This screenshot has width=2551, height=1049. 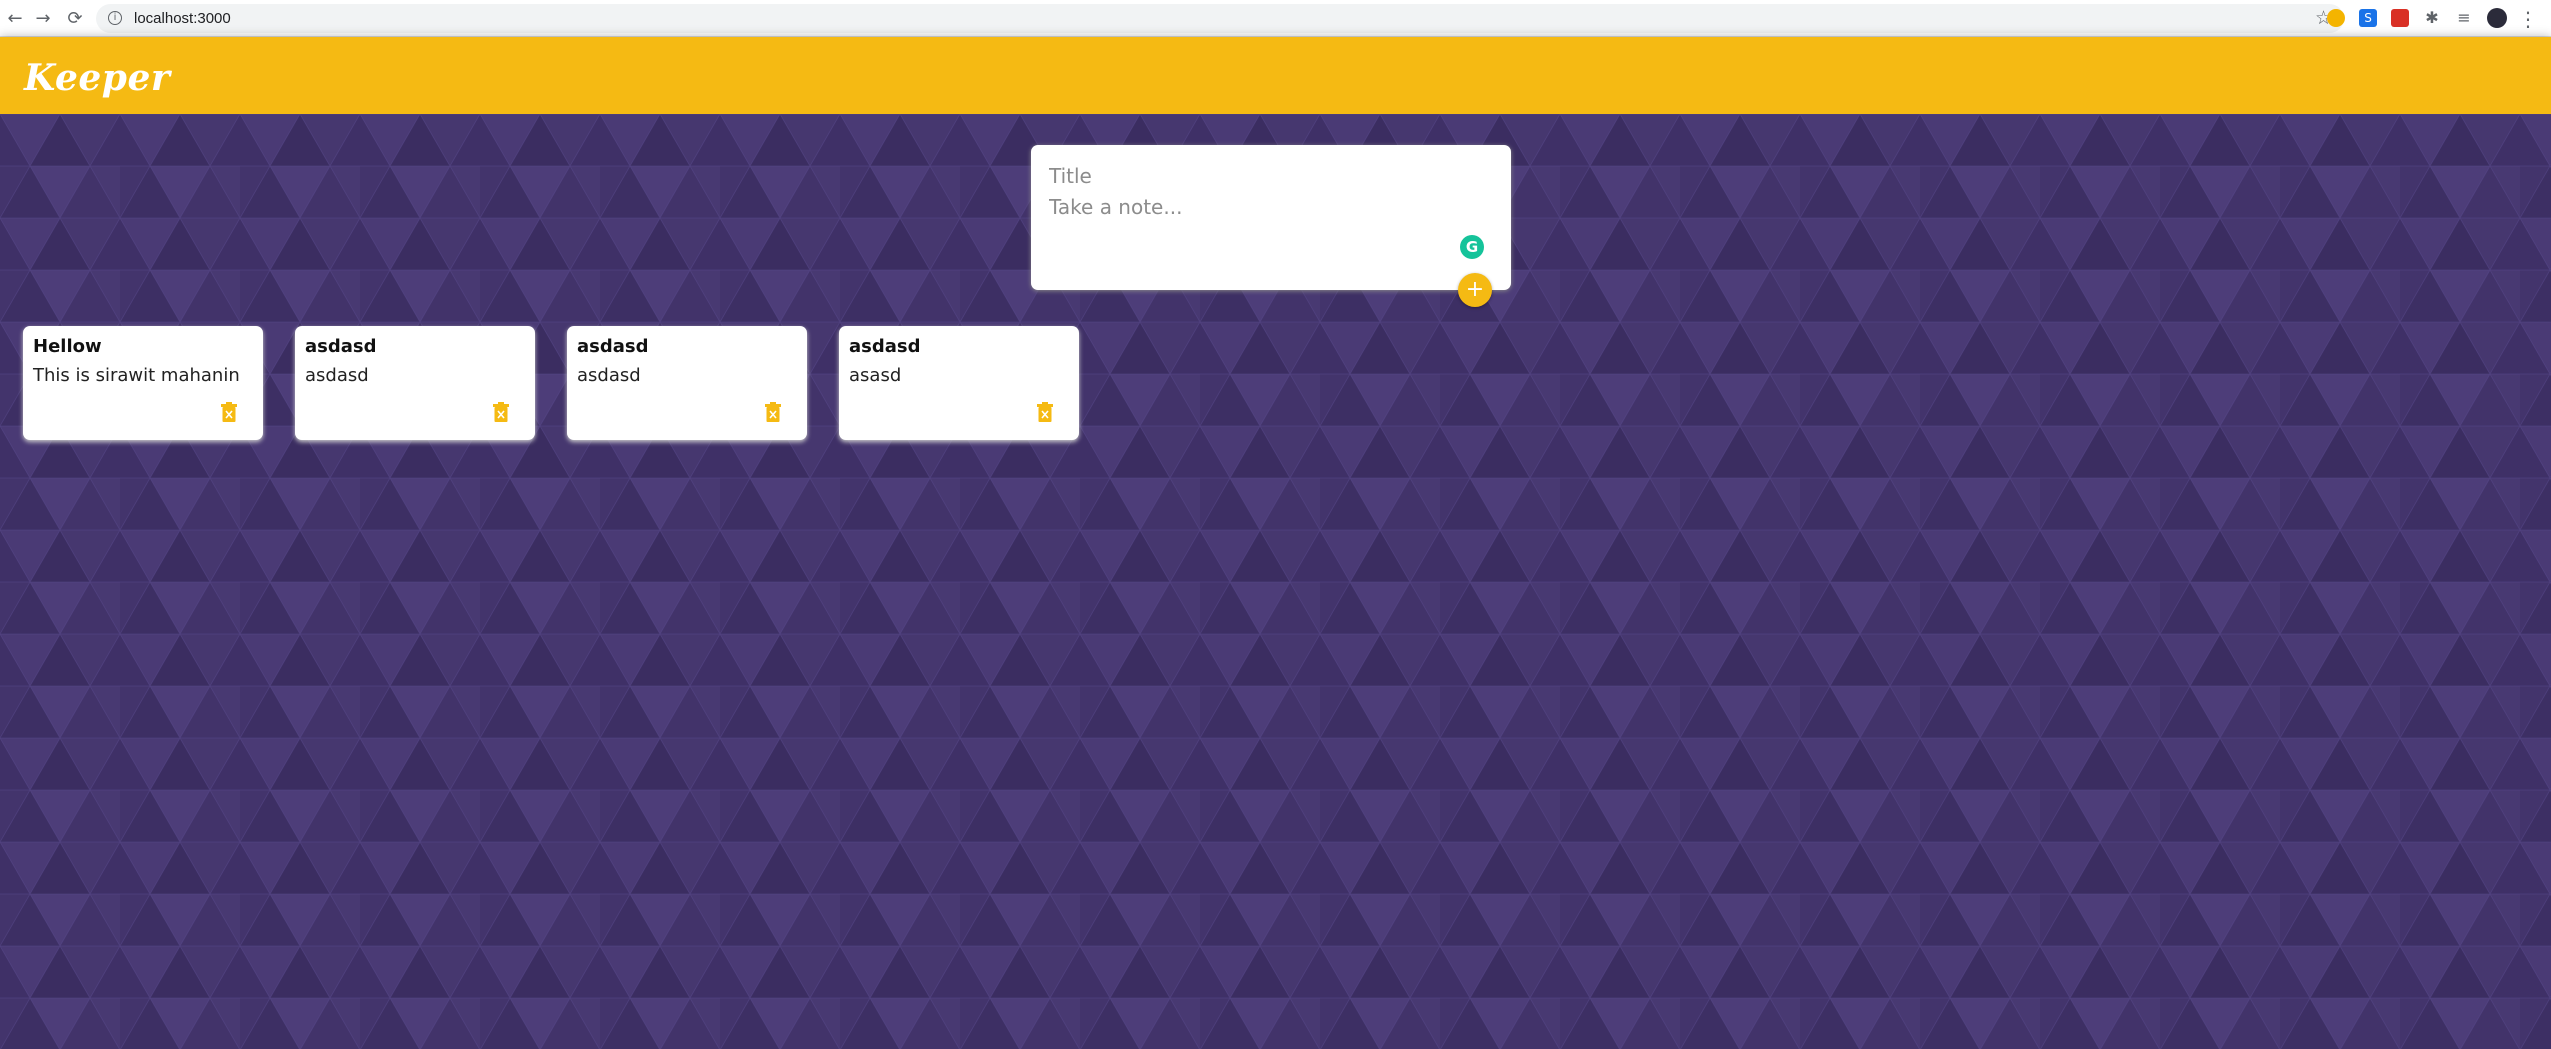 What do you see at coordinates (2497, 18) in the screenshot?
I see `profile-avatar` at bounding box center [2497, 18].